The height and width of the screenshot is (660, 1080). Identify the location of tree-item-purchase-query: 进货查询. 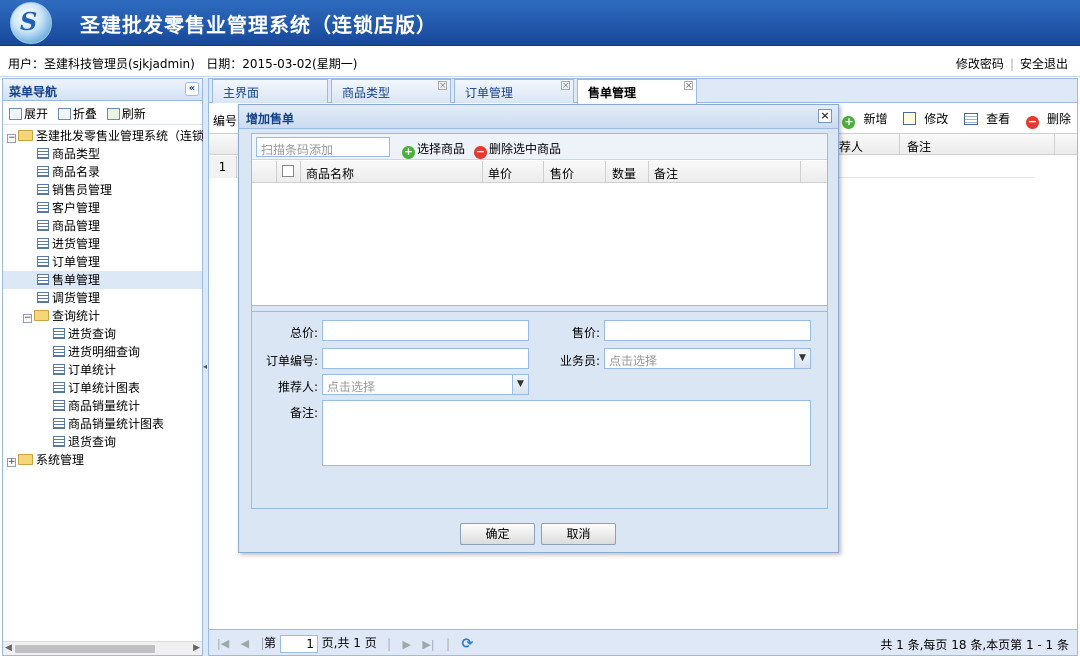
(102, 334).